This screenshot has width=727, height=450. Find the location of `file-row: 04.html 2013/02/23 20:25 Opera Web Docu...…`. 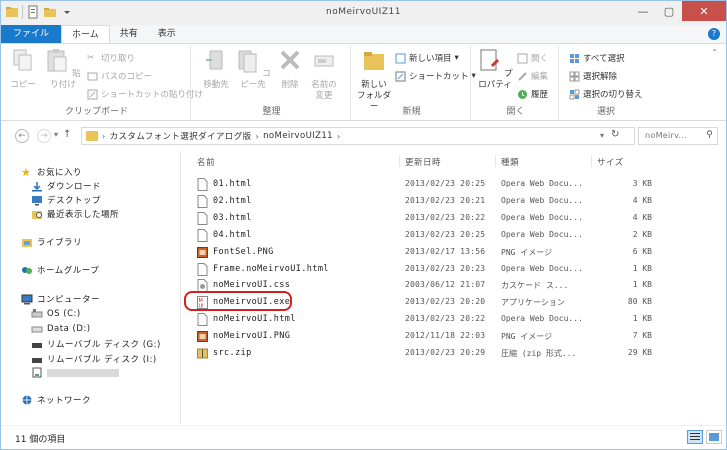

file-row: 04.html 2013/02/23 20:25 Opera Web Docu...… is located at coordinates (424, 235).